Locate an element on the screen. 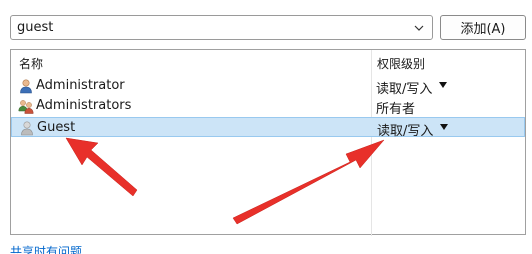 The width and height of the screenshot is (532, 254). list-header: 名称 权限级别 is located at coordinates (268, 62).